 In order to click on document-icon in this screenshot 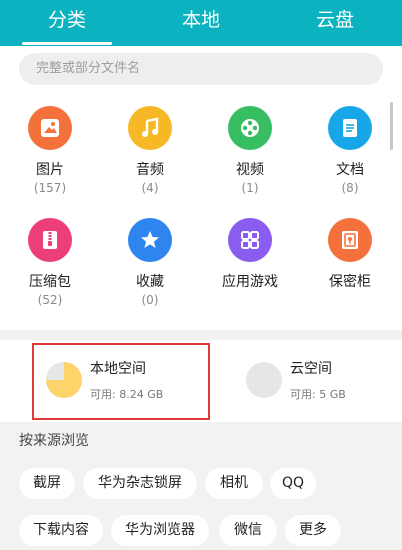, I will do `click(350, 128)`.